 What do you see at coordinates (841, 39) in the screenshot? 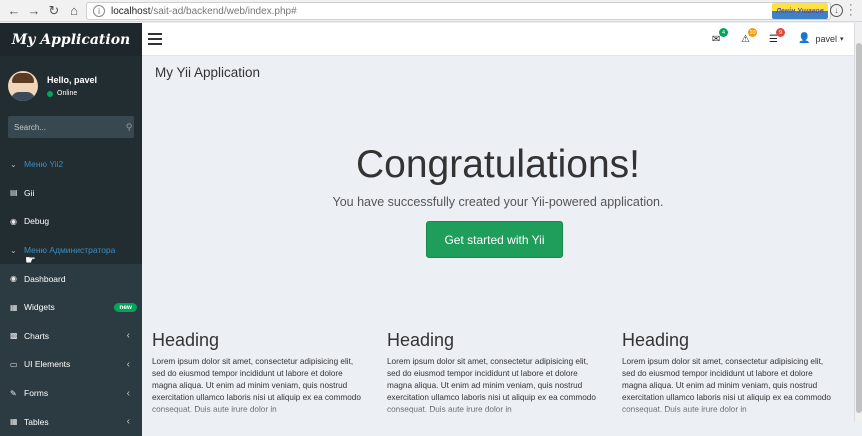
I see `caret-down-icon: ▾` at bounding box center [841, 39].